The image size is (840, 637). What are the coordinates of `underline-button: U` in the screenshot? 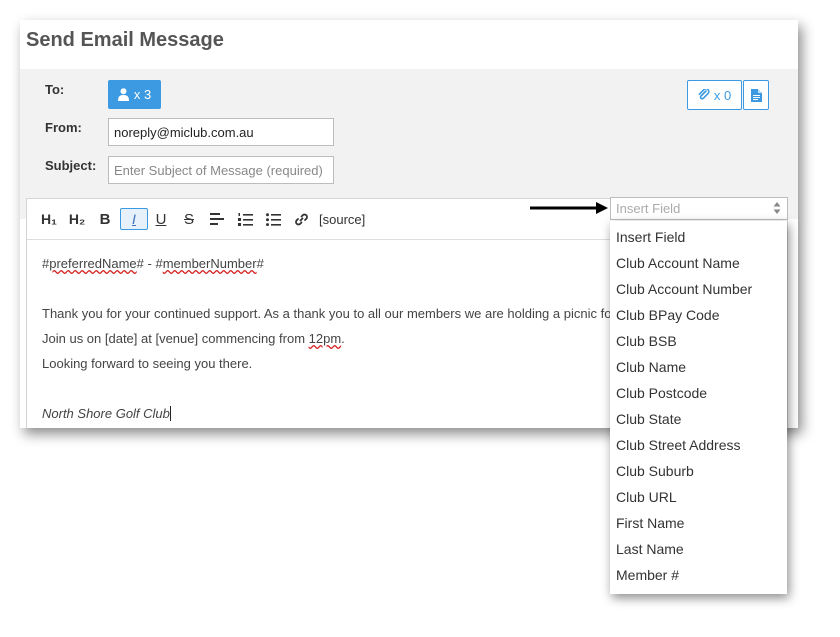 It's located at (161, 219).